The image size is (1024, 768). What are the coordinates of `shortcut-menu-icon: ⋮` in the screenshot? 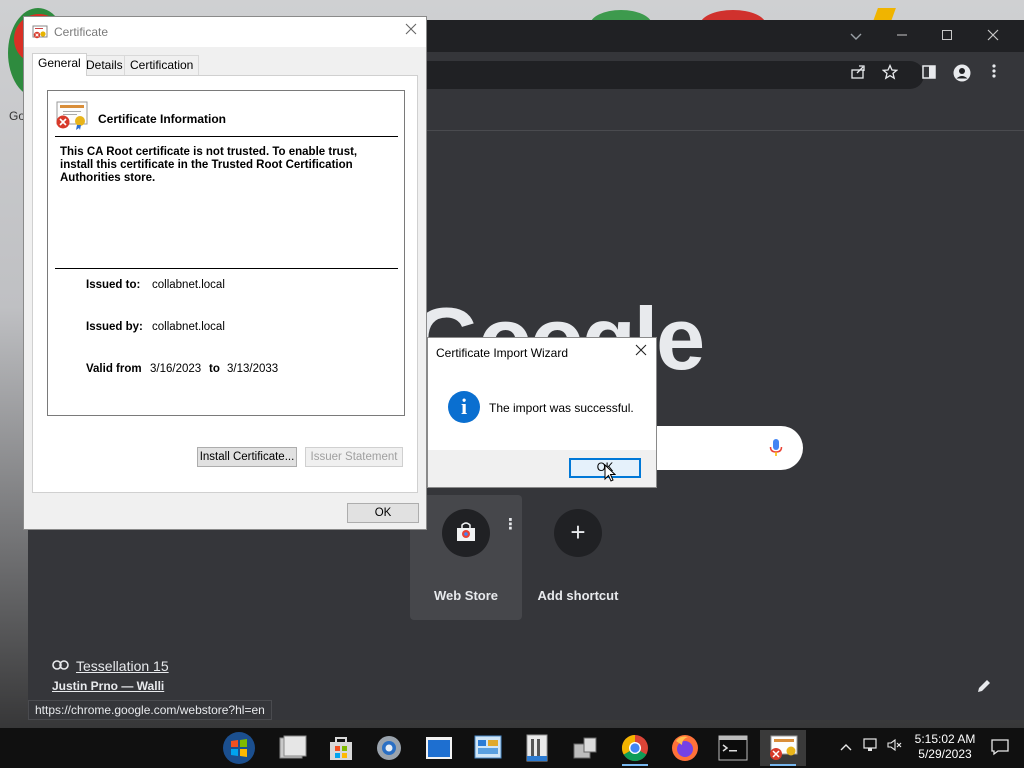 It's located at (510, 524).